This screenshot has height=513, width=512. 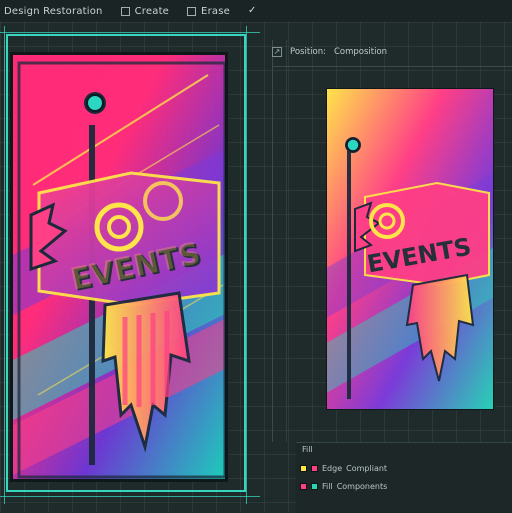 I want to click on property-row-edge-label: Edge, so click(x=332, y=468).